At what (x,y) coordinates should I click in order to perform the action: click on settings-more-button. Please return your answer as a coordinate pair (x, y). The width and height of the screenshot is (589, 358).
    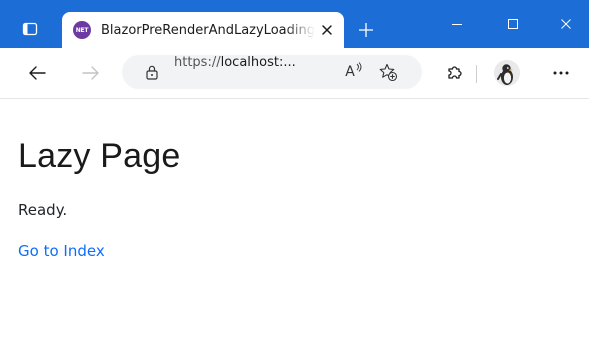
    Looking at the image, I should click on (561, 73).